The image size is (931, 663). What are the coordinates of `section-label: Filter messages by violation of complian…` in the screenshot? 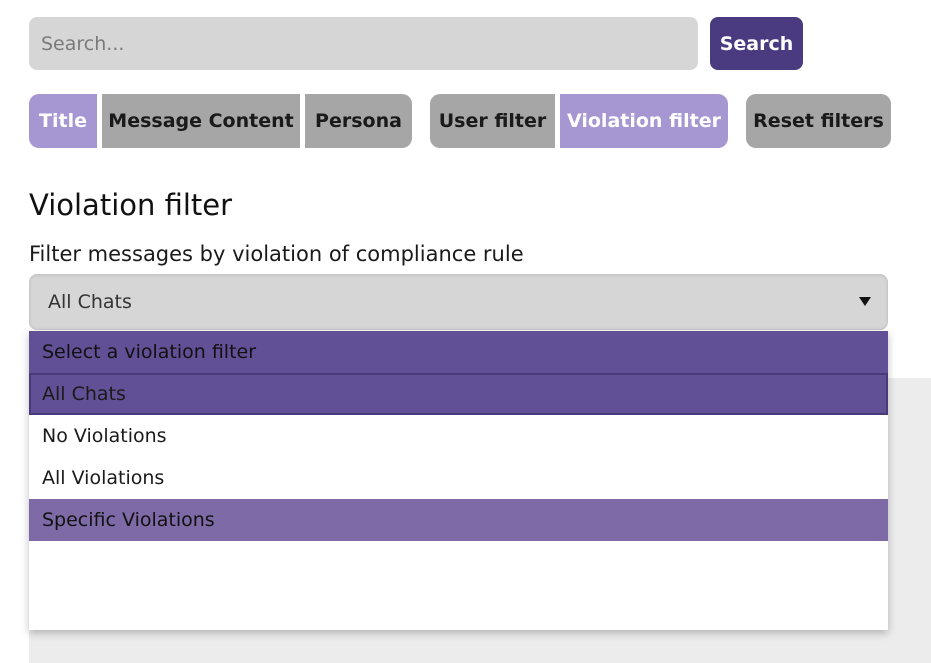 It's located at (276, 254).